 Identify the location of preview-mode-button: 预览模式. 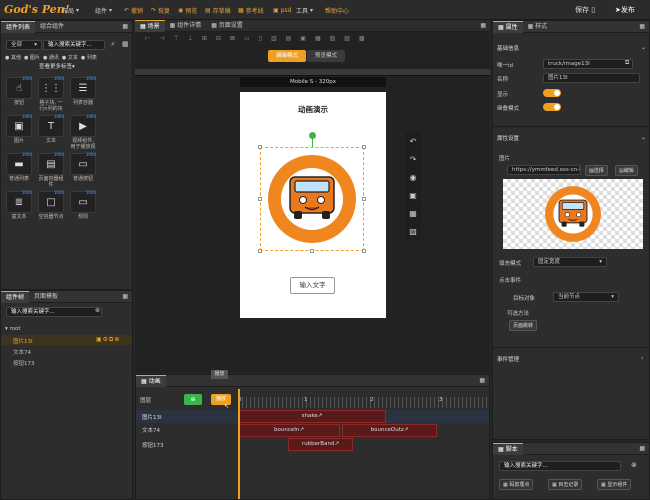
(326, 56).